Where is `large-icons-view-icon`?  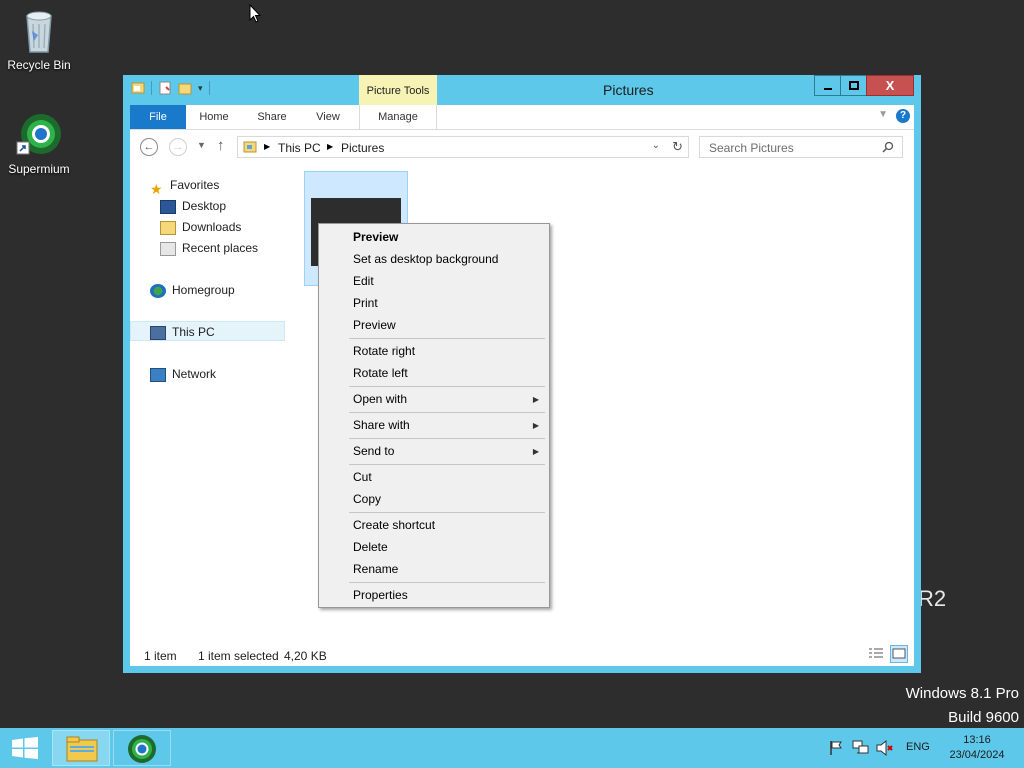
large-icons-view-icon is located at coordinates (899, 654).